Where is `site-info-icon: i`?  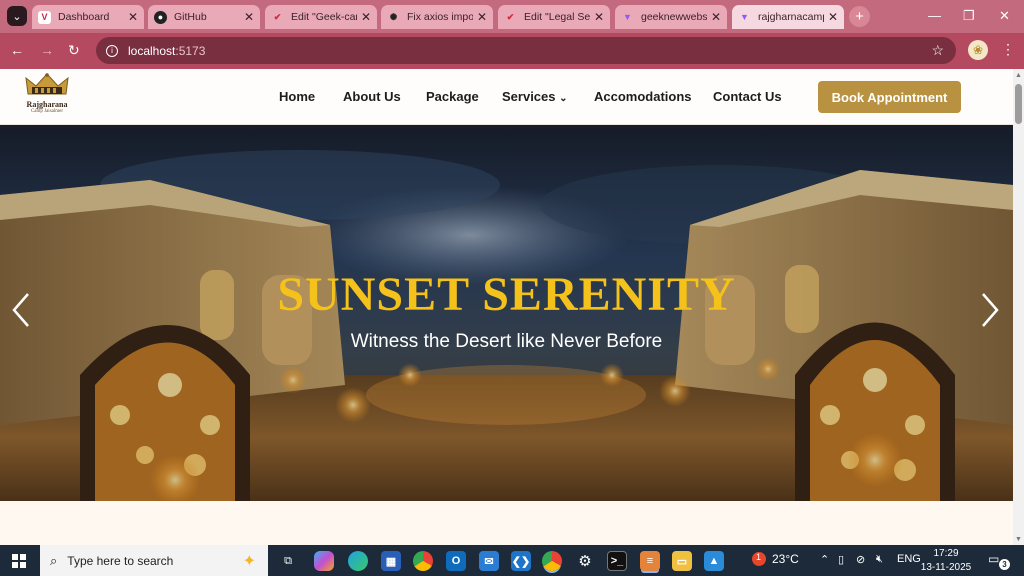
site-info-icon: i is located at coordinates (112, 50).